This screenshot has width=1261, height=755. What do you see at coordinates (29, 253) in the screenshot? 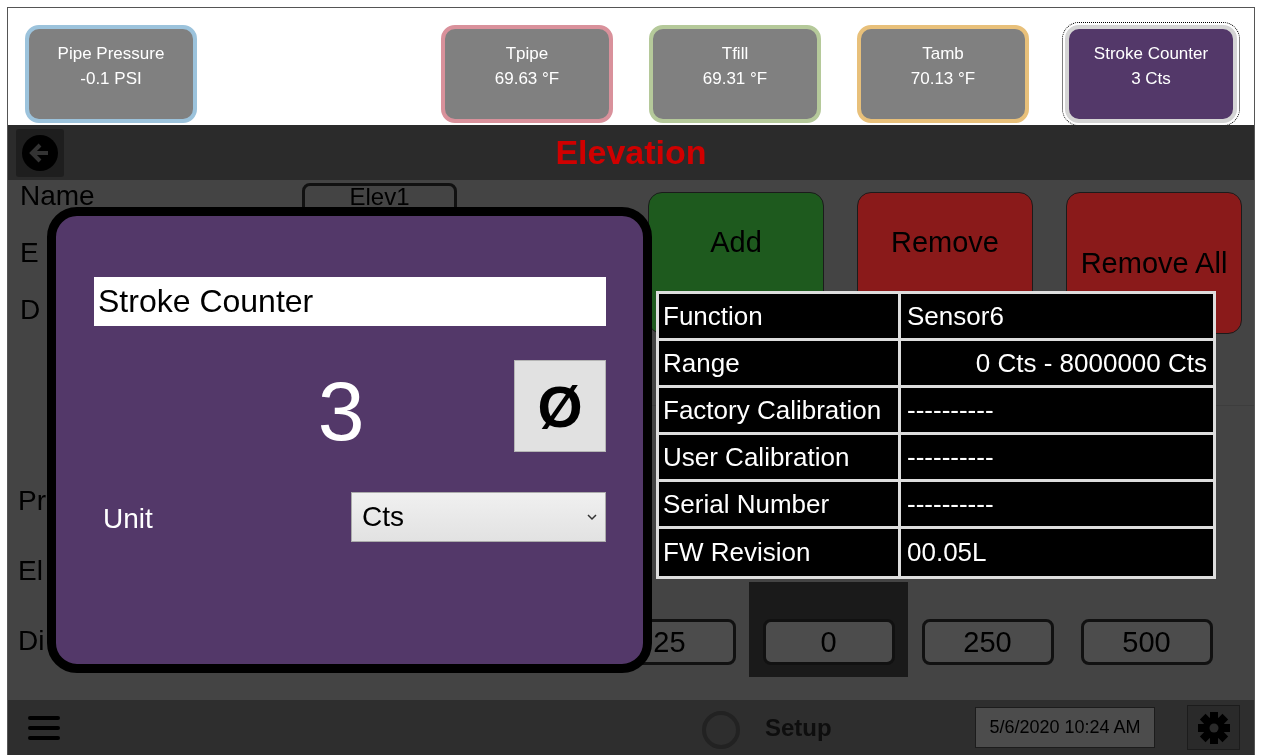
I see `field-label: E` at bounding box center [29, 253].